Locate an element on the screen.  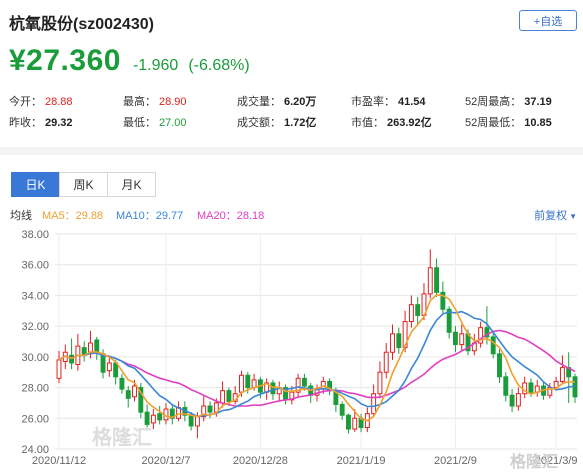
period-tabs: 日K 周K 月K is located at coordinates (83, 184).